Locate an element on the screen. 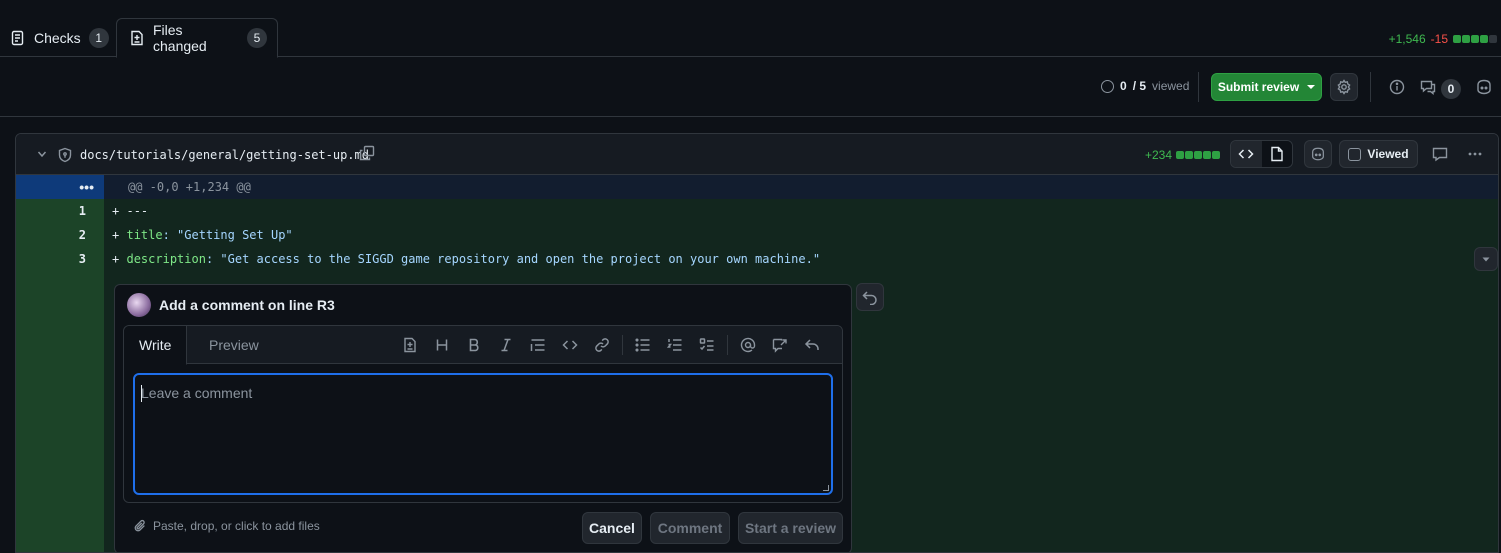 The height and width of the screenshot is (553, 1501). insert-file-icon is located at coordinates (410, 345).